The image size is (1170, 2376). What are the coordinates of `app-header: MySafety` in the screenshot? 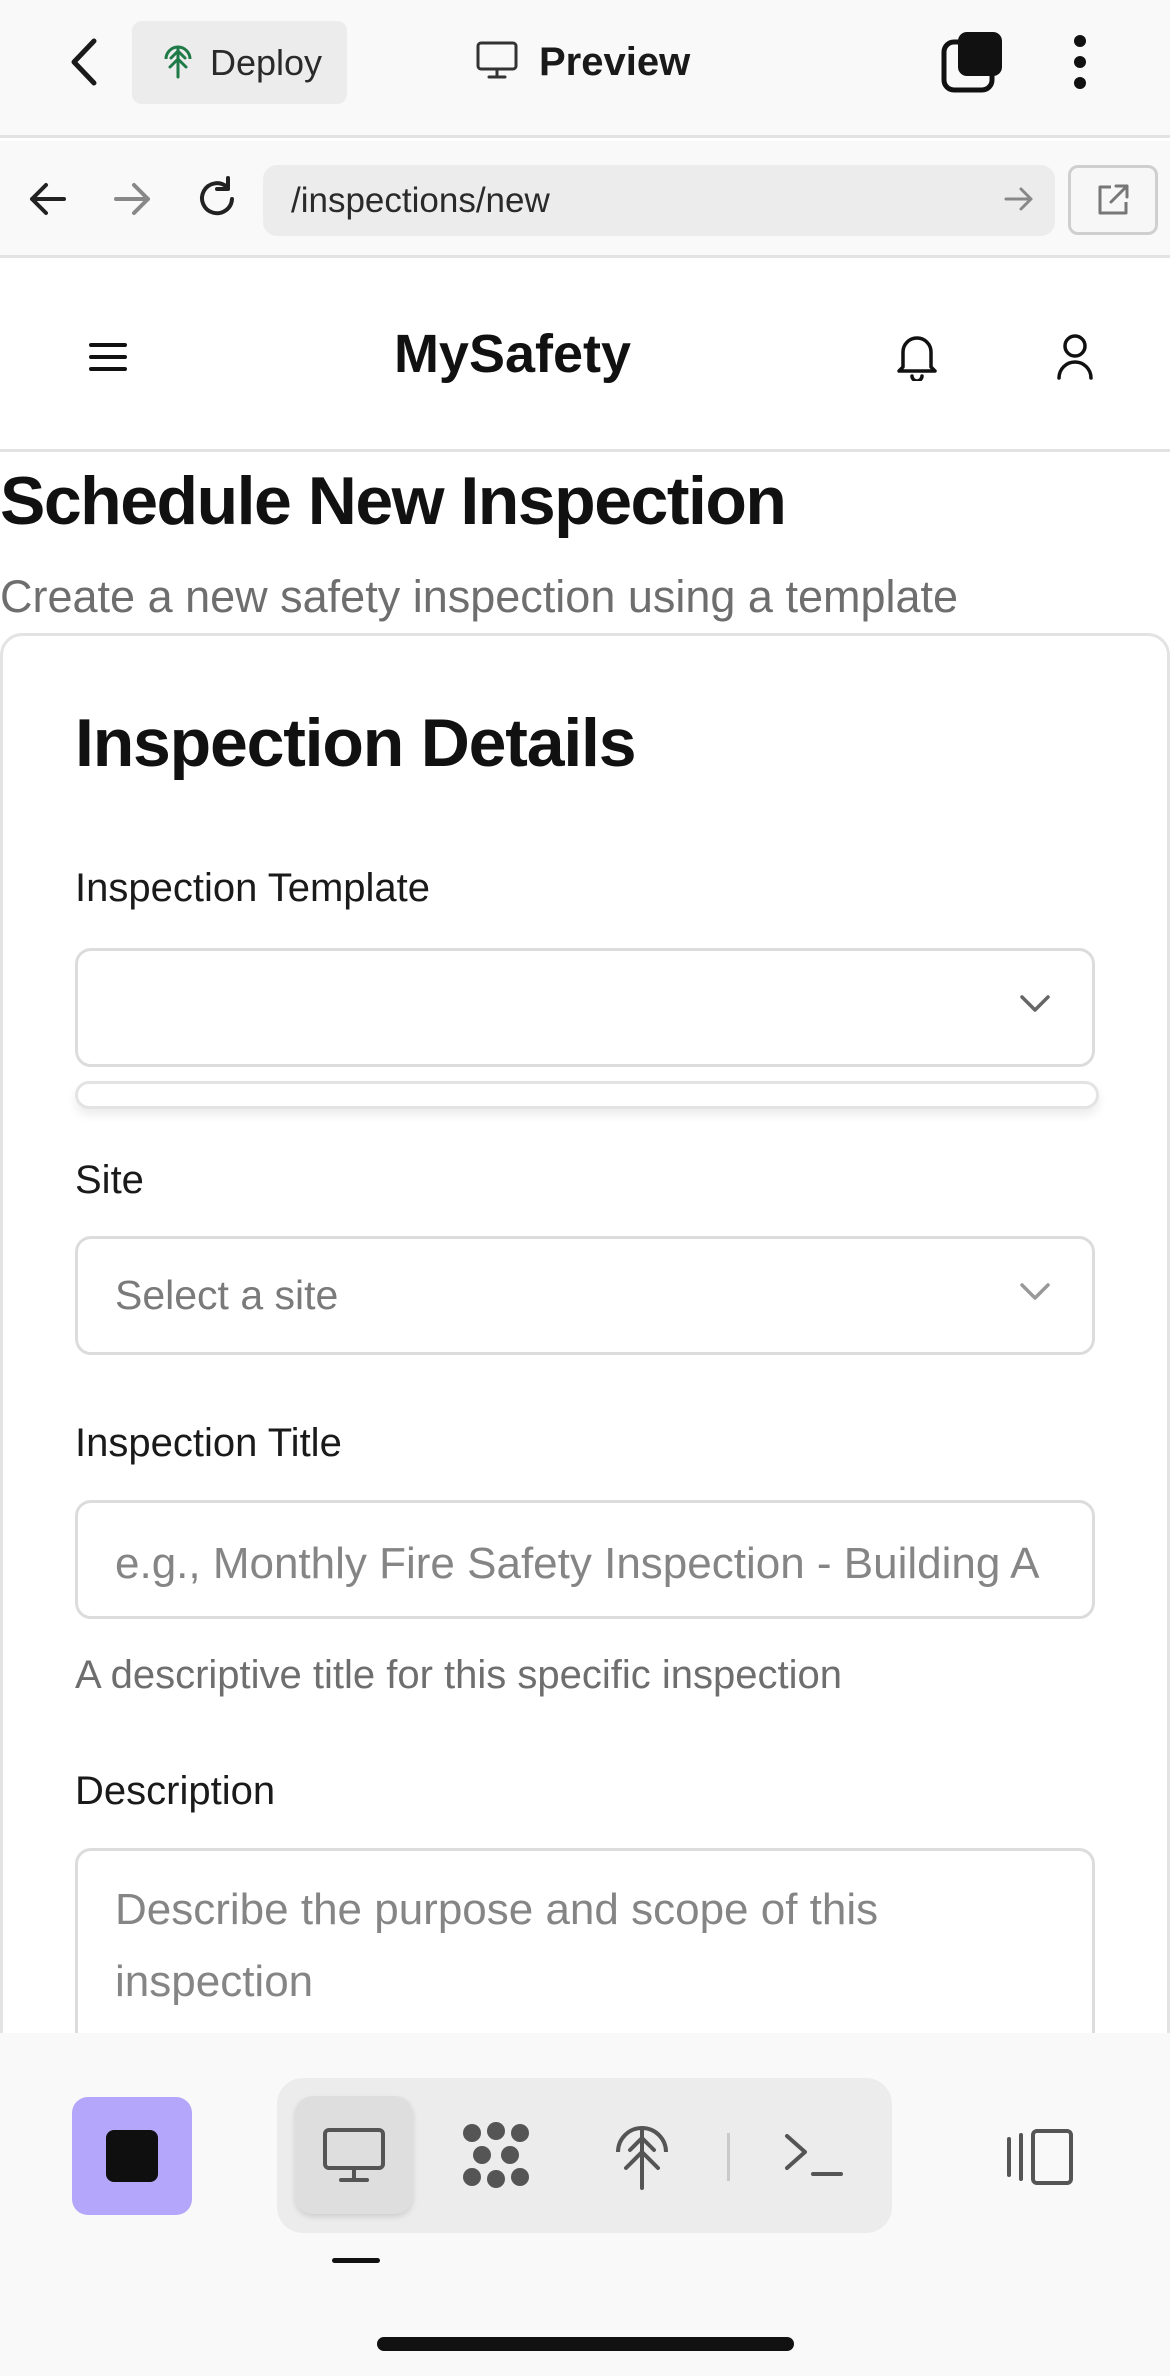 It's located at (585, 356).